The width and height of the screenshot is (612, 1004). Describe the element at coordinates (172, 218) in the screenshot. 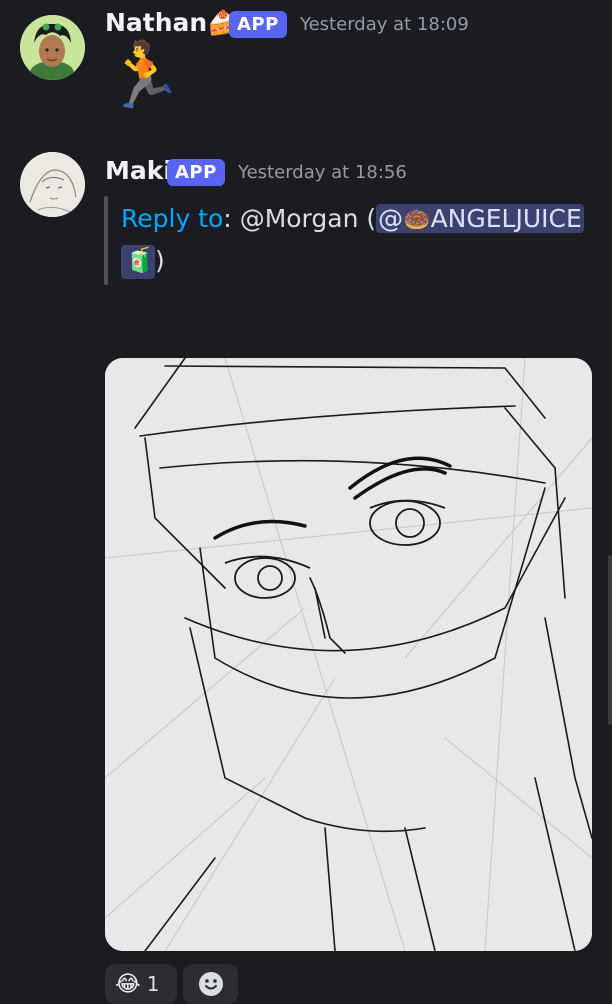

I see `reply-to-label: Reply to` at that location.